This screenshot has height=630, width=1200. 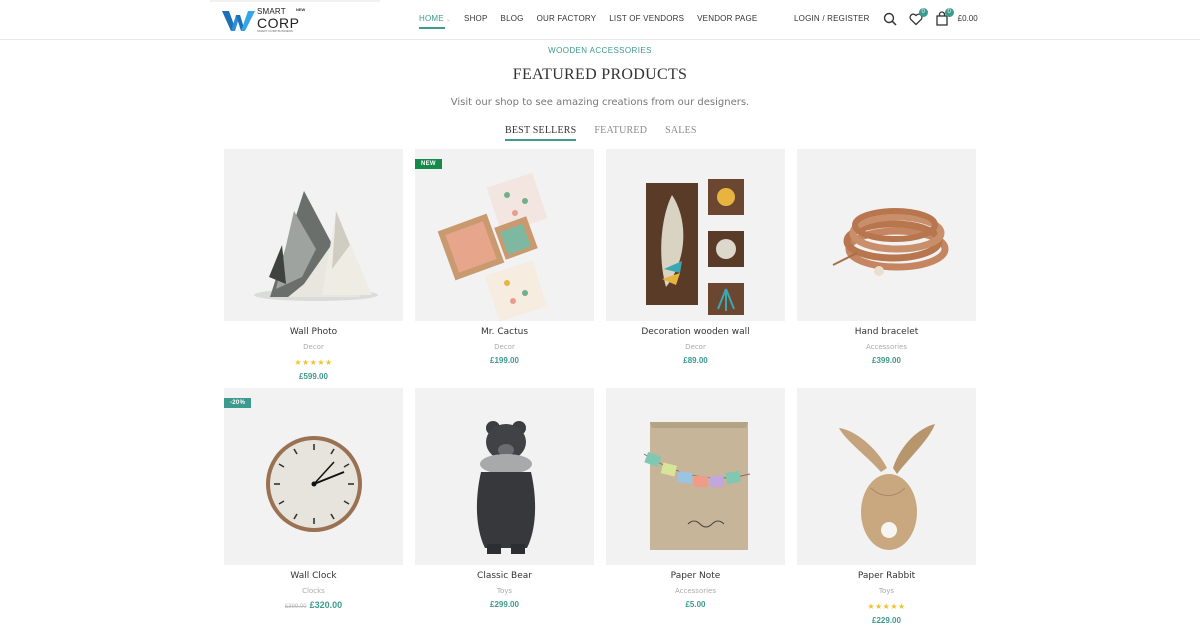 I want to click on product-image: NEW, so click(x=504, y=235).